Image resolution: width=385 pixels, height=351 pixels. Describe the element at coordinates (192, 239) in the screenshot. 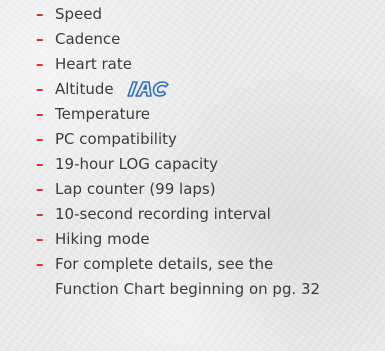

I see `feature-item-hiking-mode: – Hiking mode` at that location.